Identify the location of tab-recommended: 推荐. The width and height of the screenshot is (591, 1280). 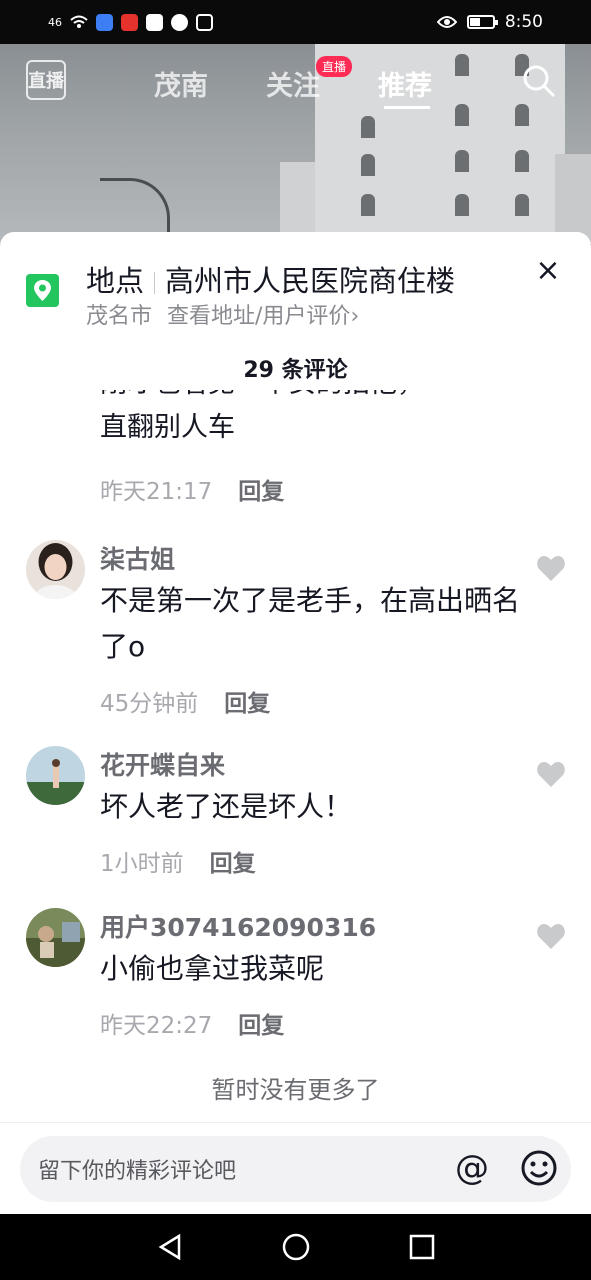
(405, 83).